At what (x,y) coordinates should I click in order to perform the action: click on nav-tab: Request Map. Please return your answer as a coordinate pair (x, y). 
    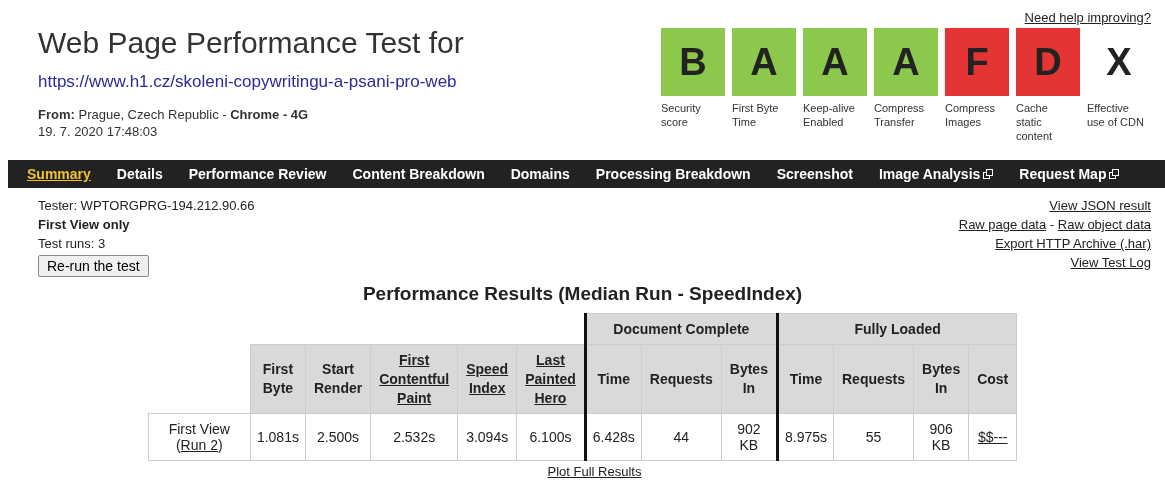
    Looking at the image, I should click on (1069, 174).